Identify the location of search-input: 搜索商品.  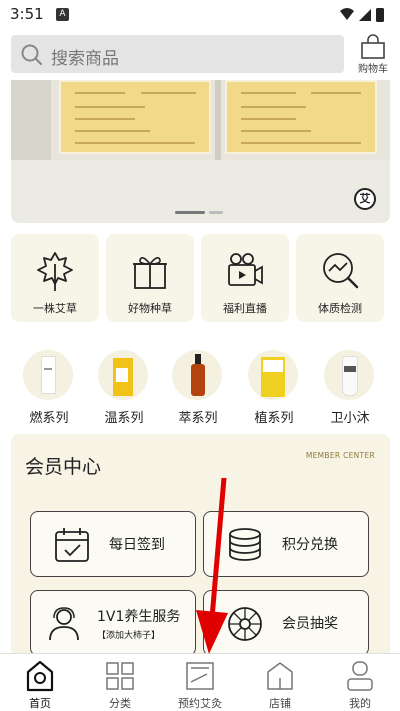
(177, 54).